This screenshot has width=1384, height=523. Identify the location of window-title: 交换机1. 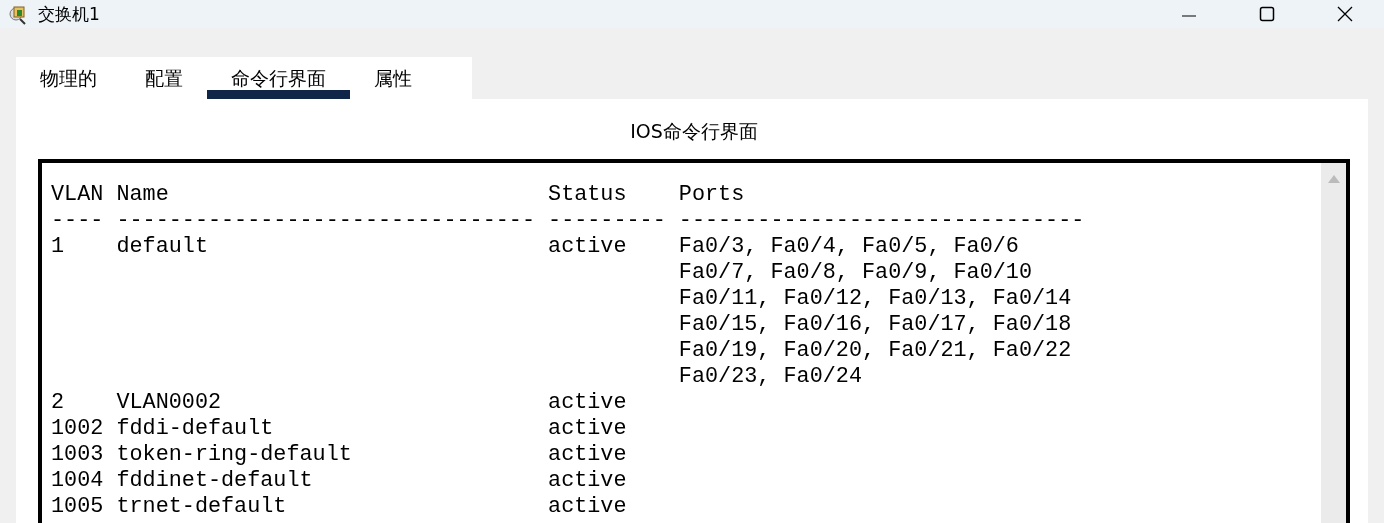
(69, 14).